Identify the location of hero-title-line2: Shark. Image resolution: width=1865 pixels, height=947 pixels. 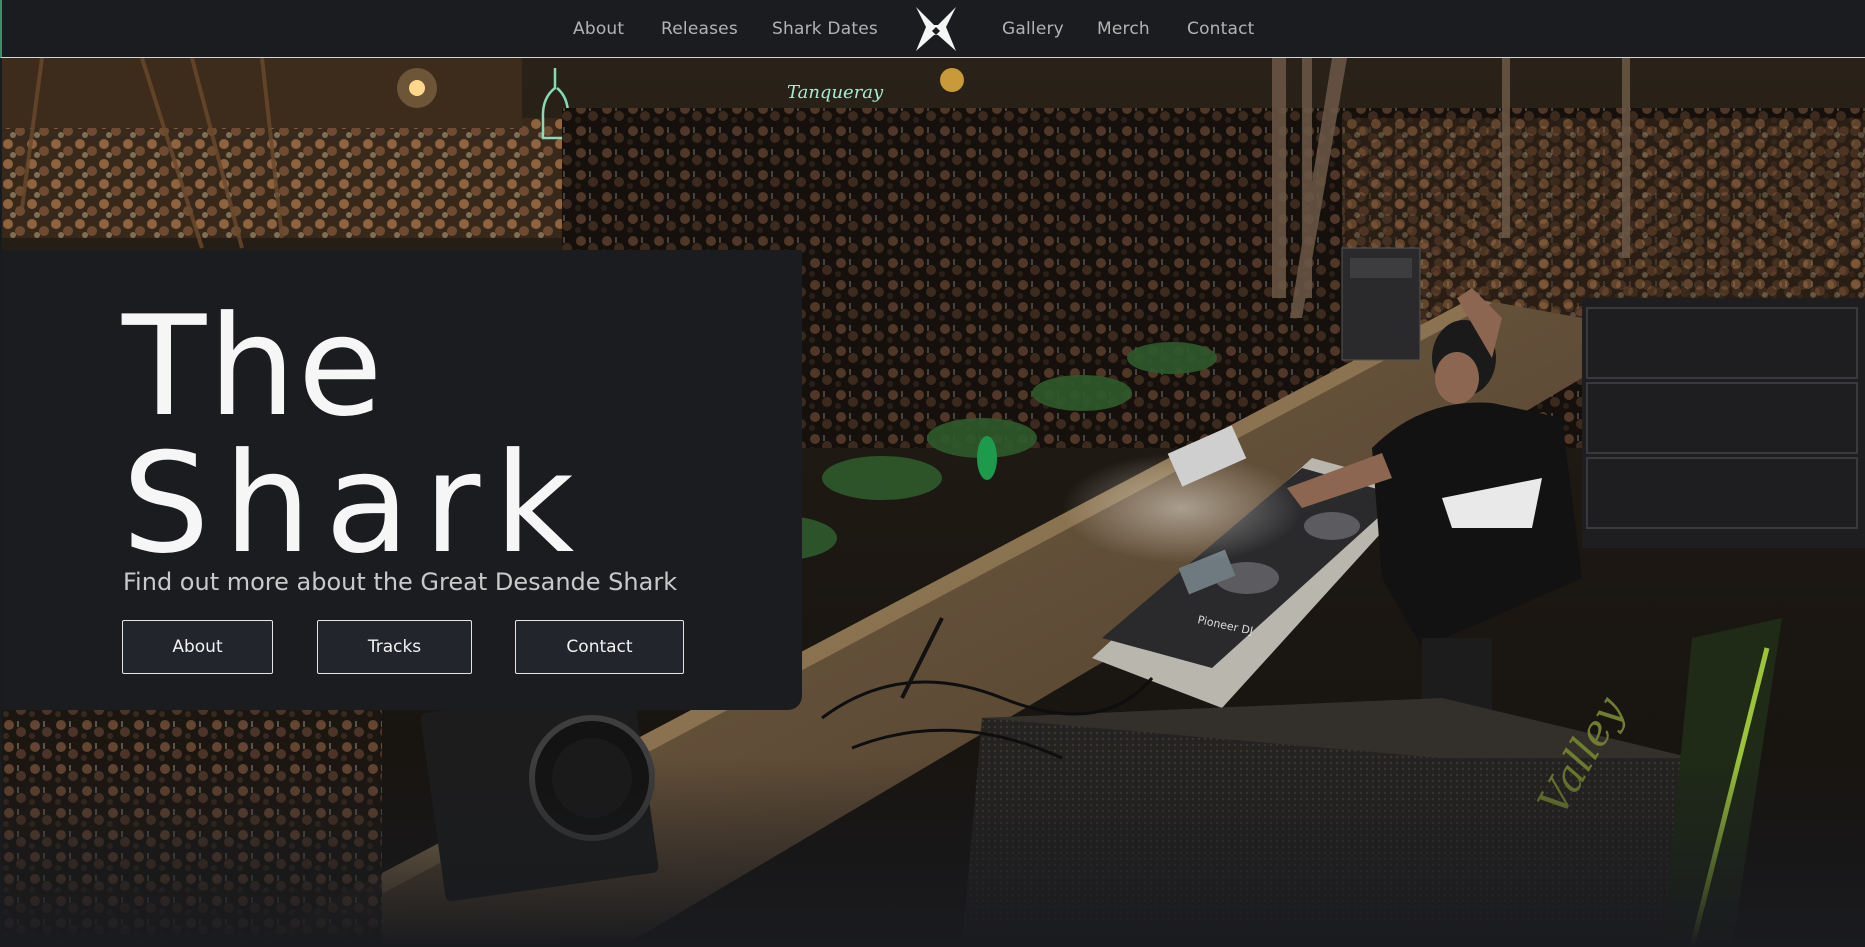
(355, 503).